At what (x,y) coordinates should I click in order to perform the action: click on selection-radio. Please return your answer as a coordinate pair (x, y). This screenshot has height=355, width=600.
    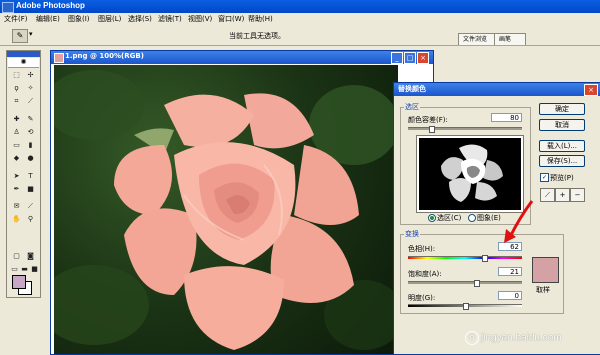
    Looking at the image, I should click on (432, 218).